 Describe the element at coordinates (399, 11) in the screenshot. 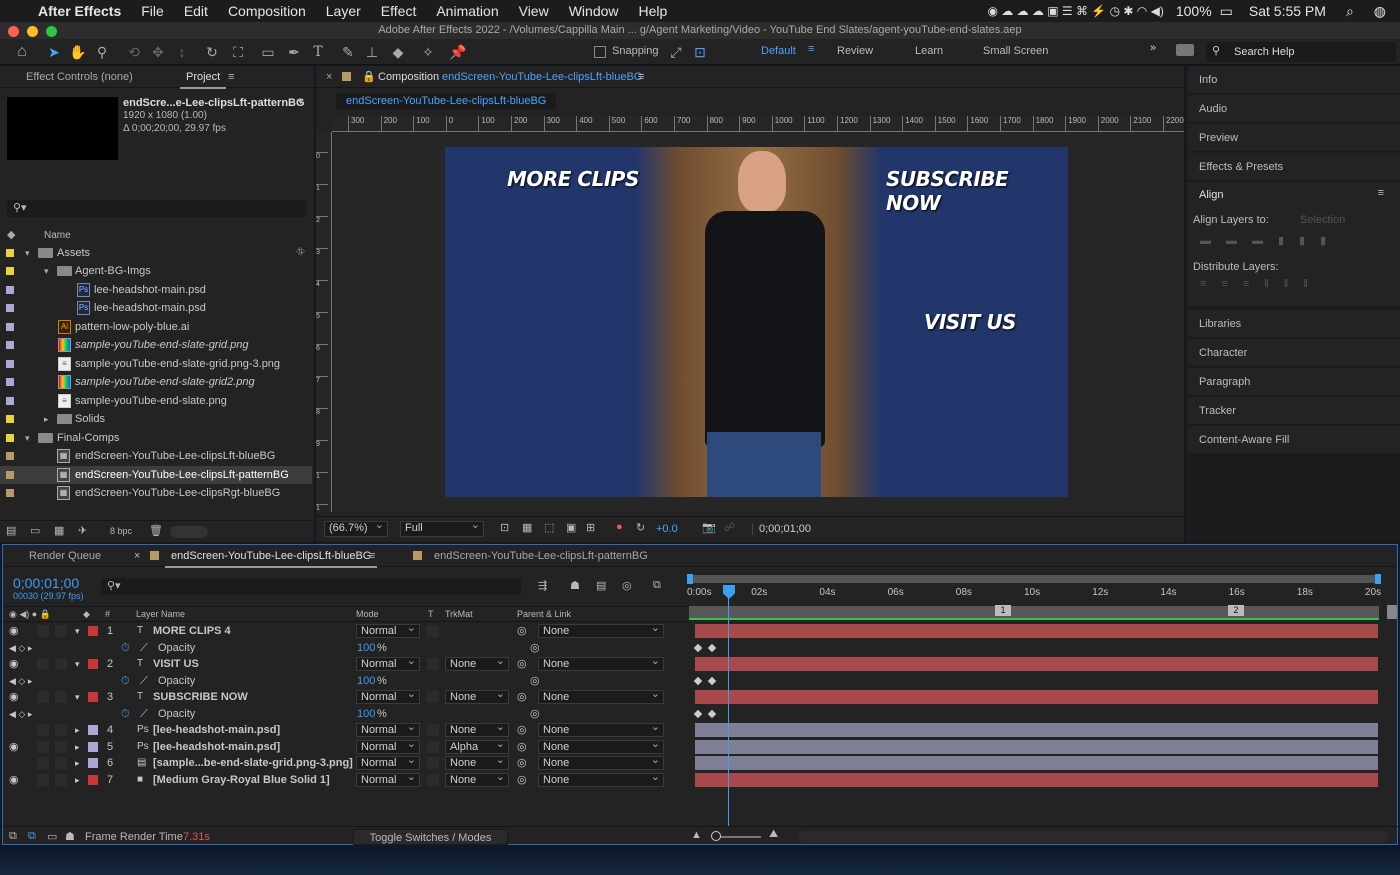

I see `menu-effect: Effect` at that location.